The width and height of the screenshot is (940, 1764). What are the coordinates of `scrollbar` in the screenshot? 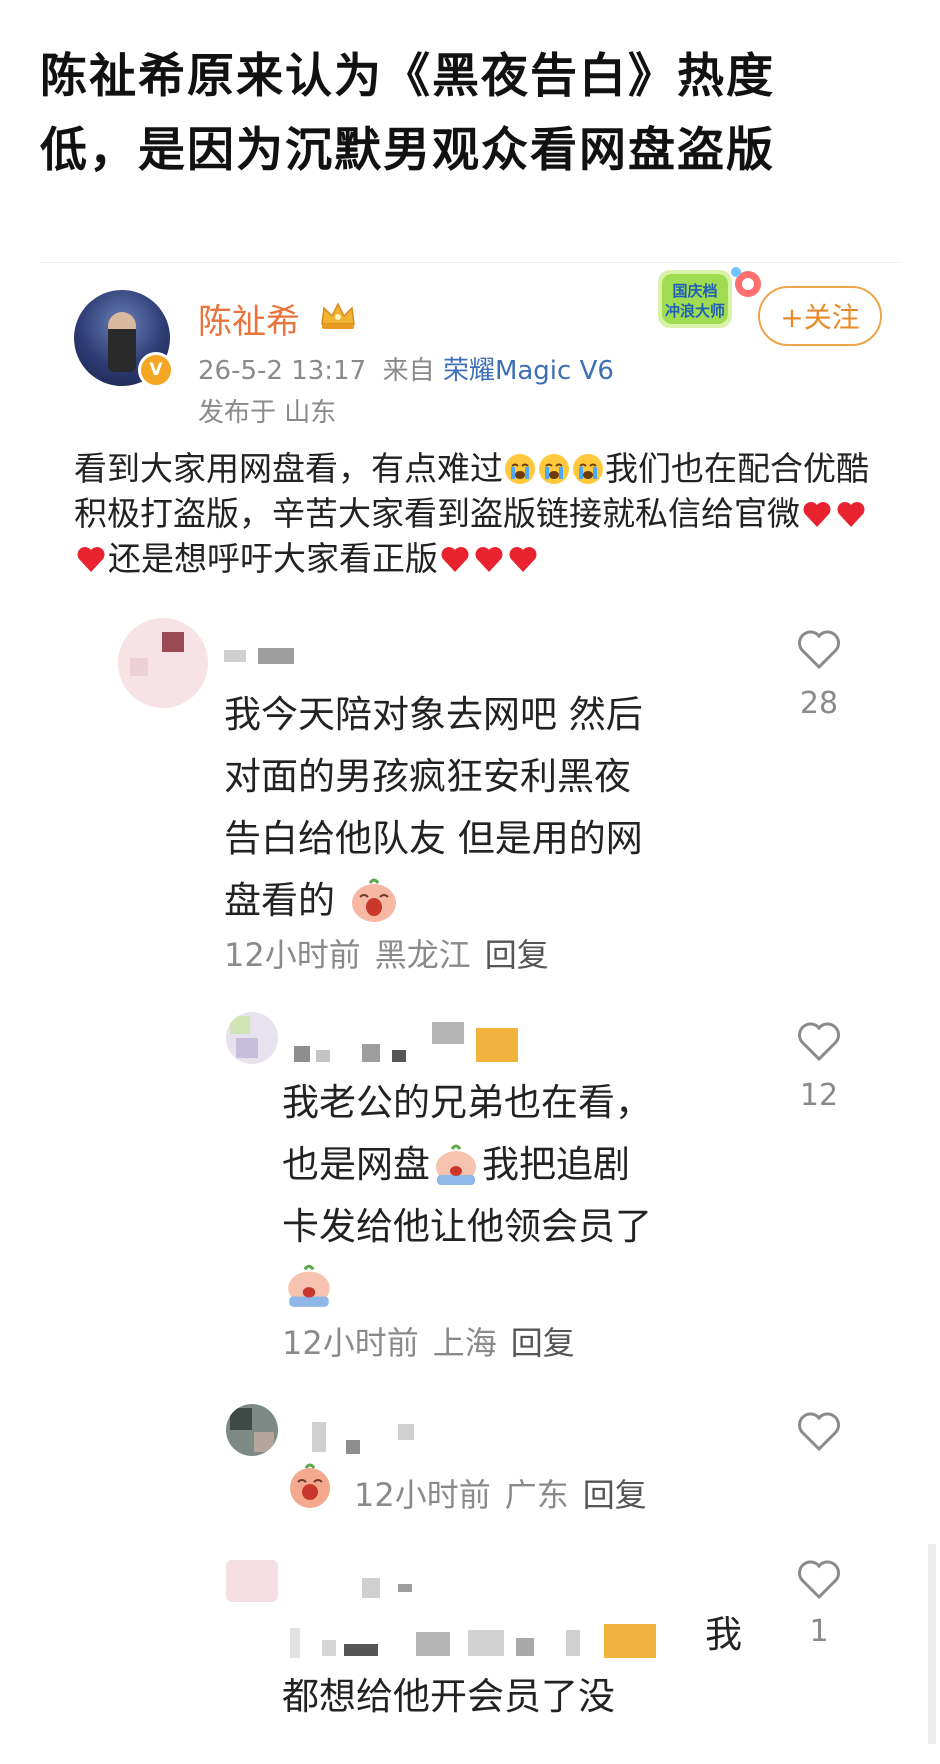 It's located at (932, 1644).